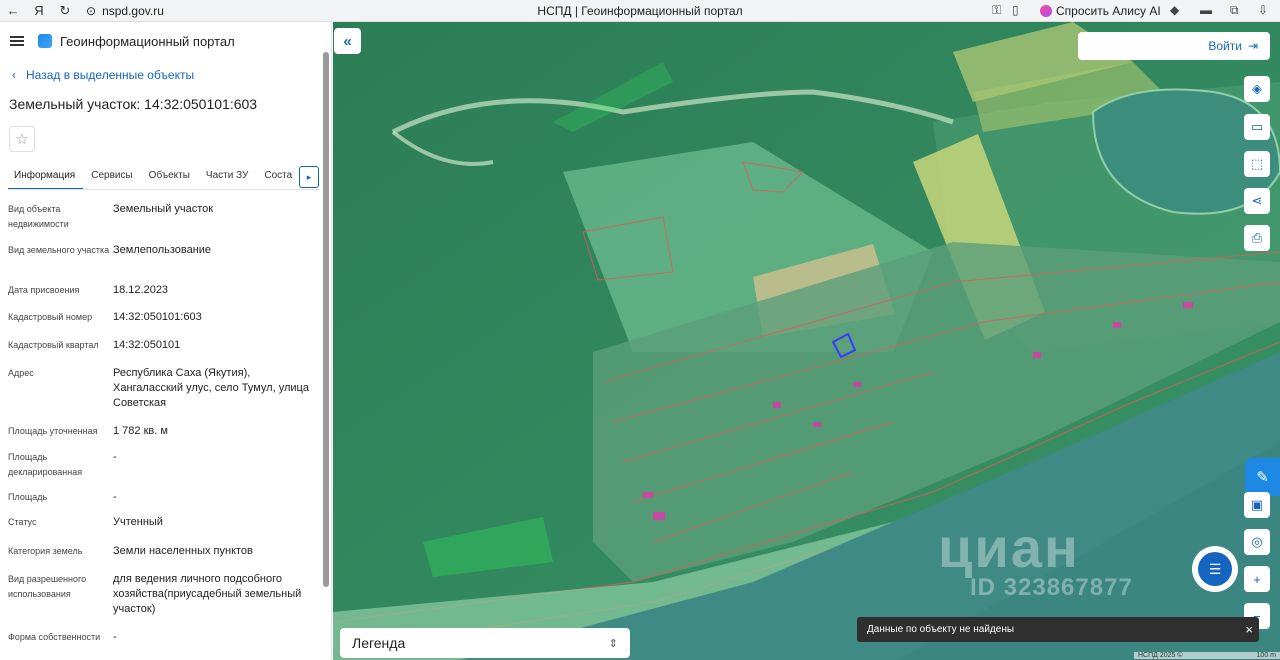 The width and height of the screenshot is (1280, 660). I want to click on downloads-icon: ⇩, so click(1263, 10).